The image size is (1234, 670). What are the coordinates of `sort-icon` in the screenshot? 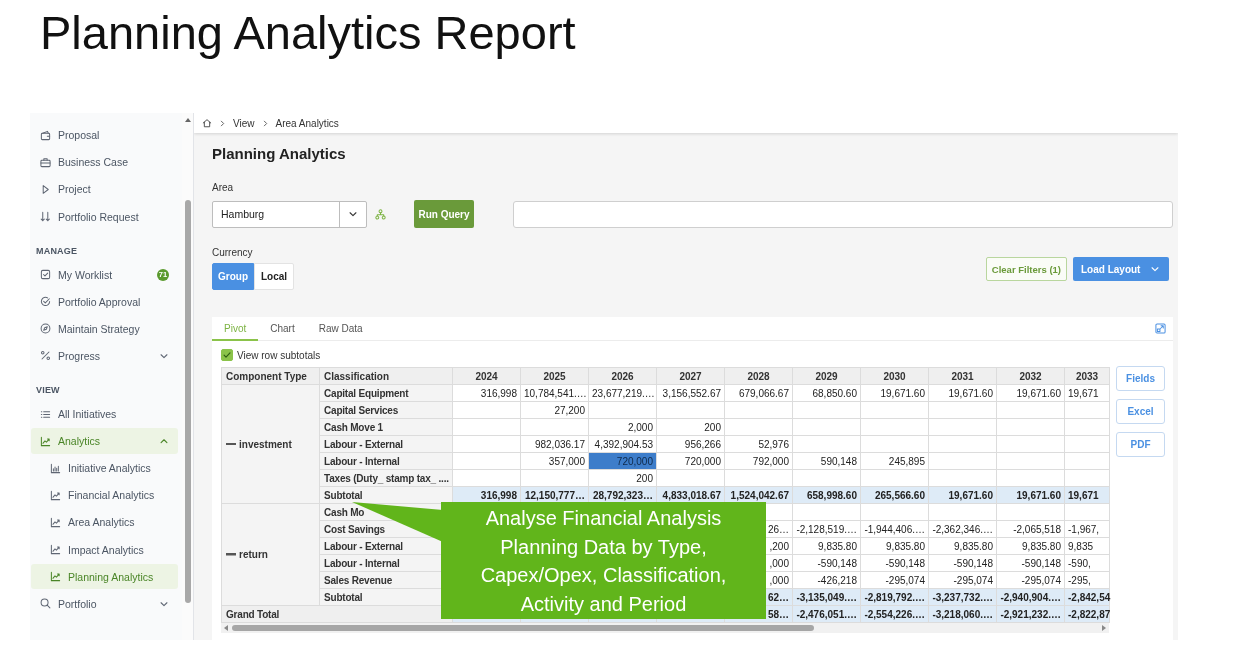 It's located at (45, 217).